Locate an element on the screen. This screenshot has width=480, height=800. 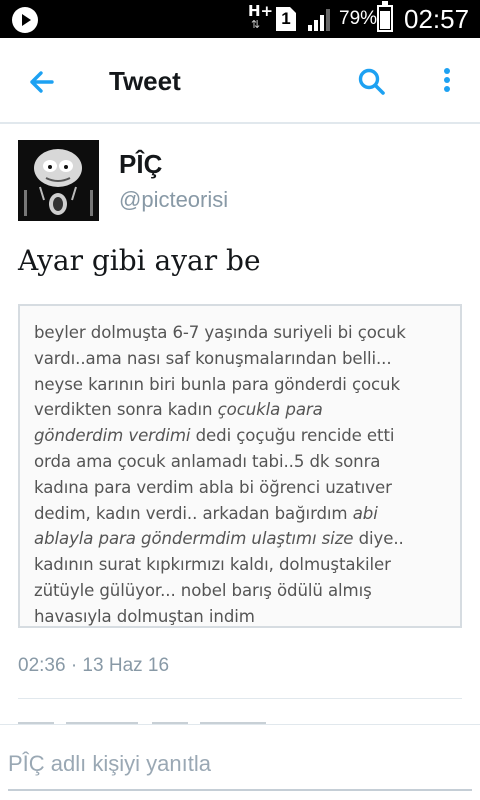
image-text-span: orda ama çocuk anlamadı tabi..5 dk sonra is located at coordinates (207, 461).